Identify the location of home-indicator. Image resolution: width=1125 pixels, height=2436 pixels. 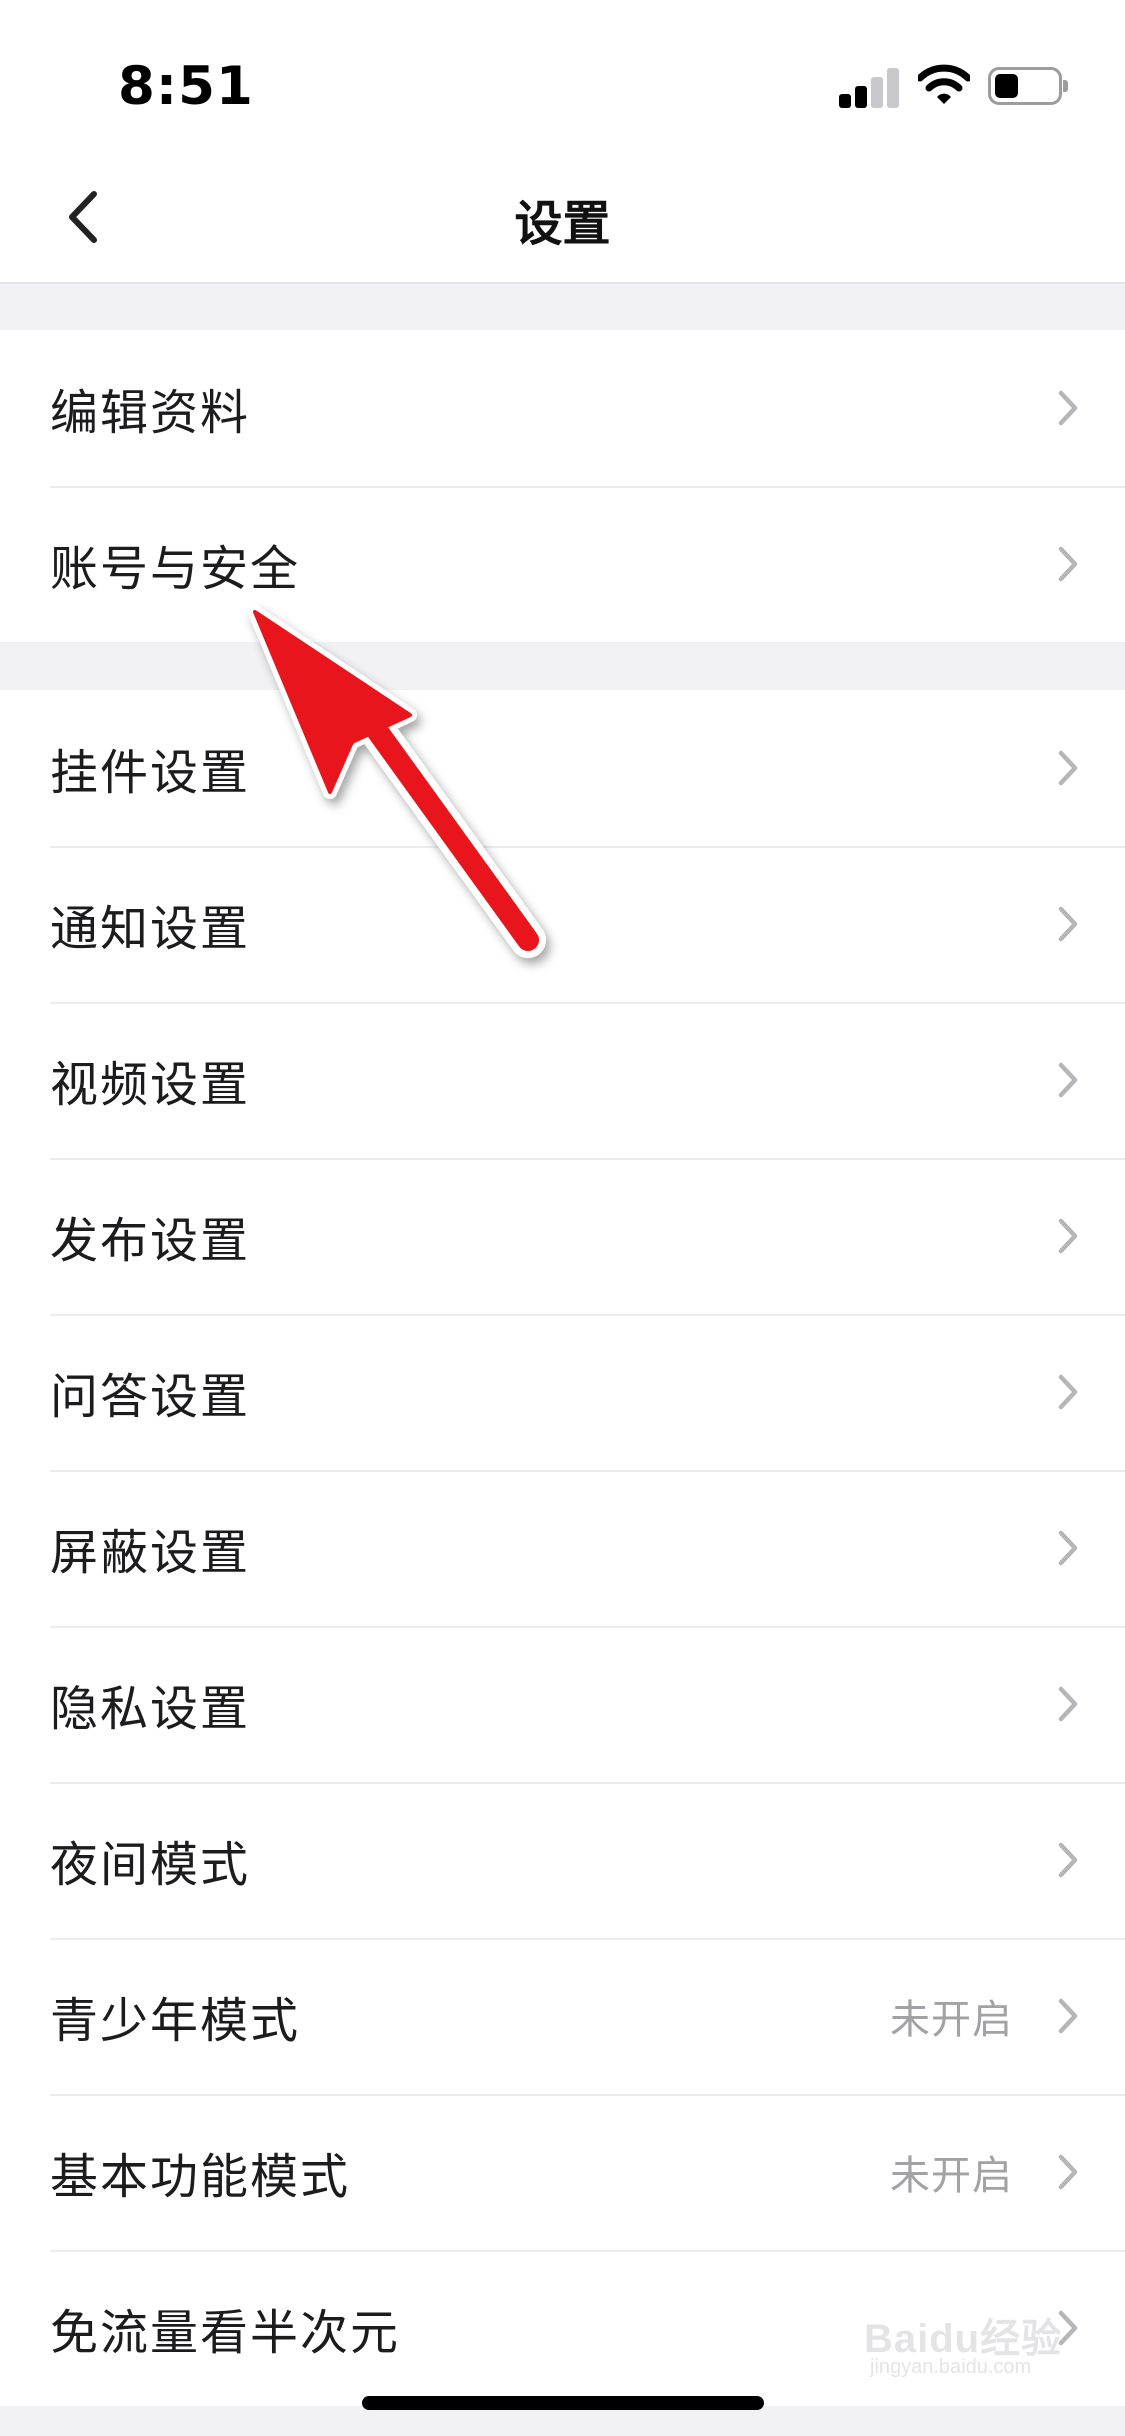
(563, 2403).